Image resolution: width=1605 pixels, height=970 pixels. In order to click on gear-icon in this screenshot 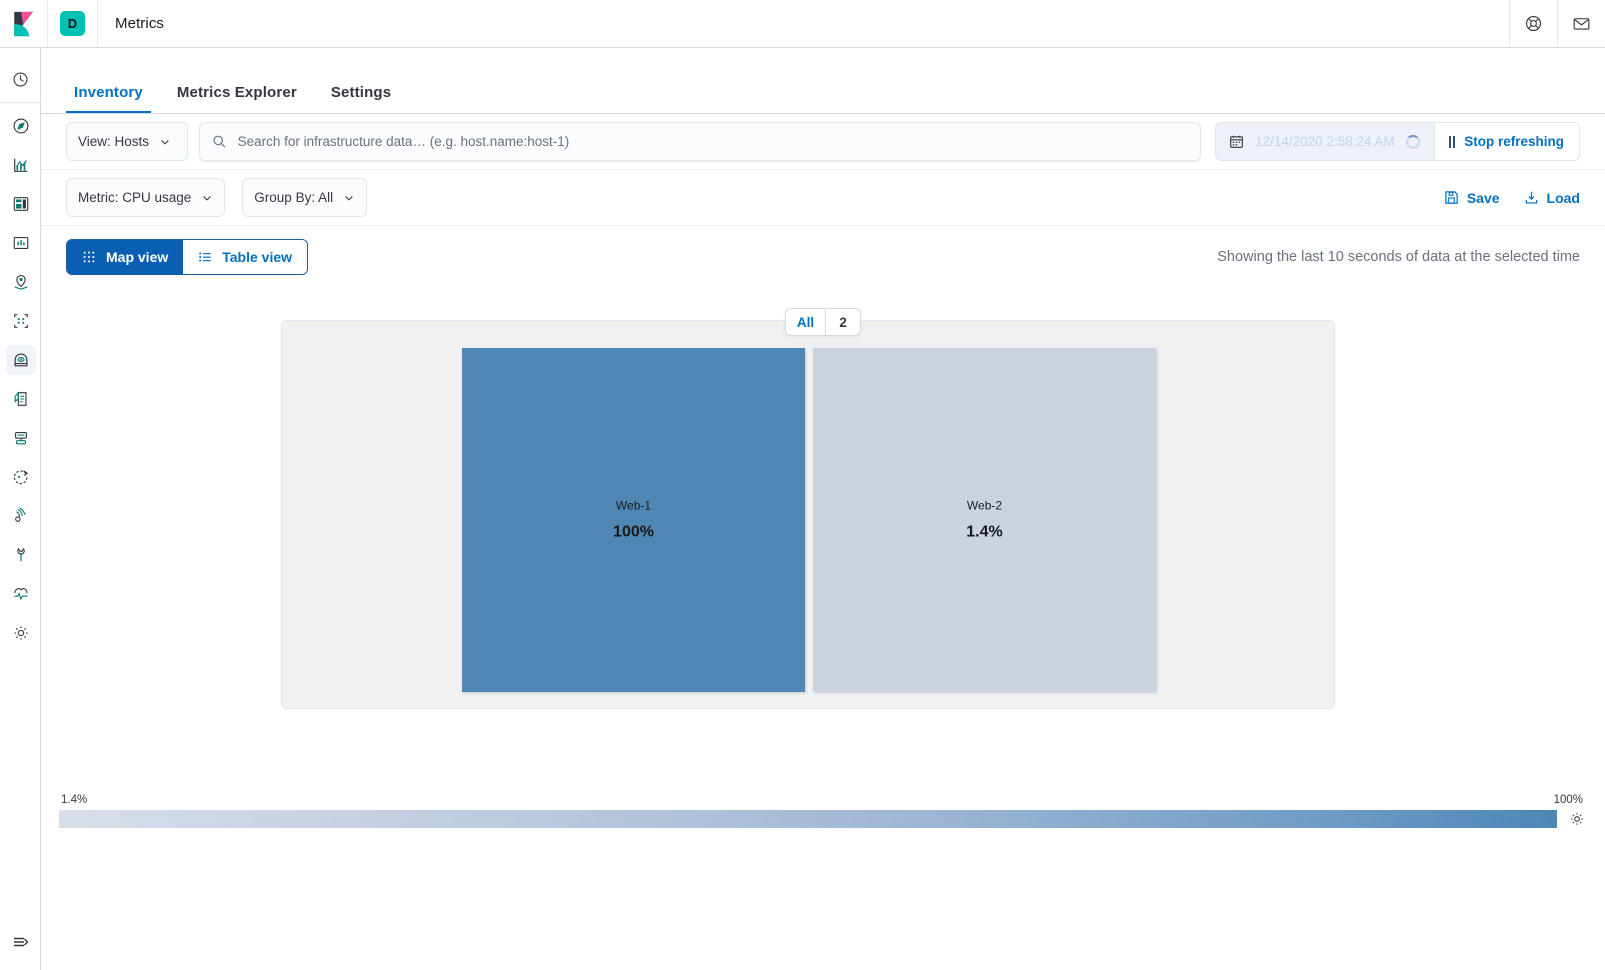, I will do `click(20, 632)`.